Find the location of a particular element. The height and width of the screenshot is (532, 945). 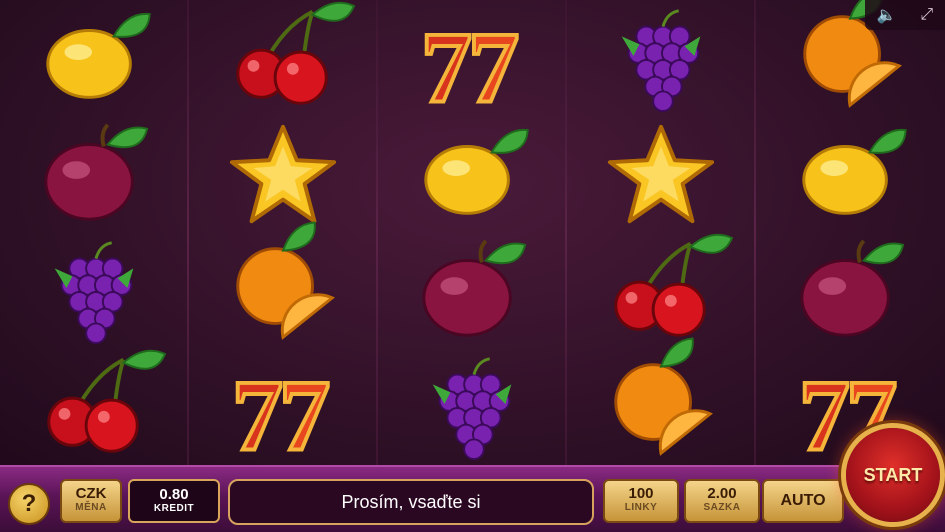

bet-box: 2.00 SAZKA is located at coordinates (722, 501).